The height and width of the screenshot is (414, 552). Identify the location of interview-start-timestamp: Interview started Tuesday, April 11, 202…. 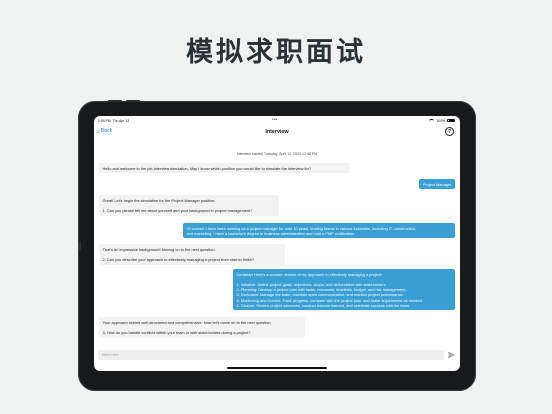
(277, 154).